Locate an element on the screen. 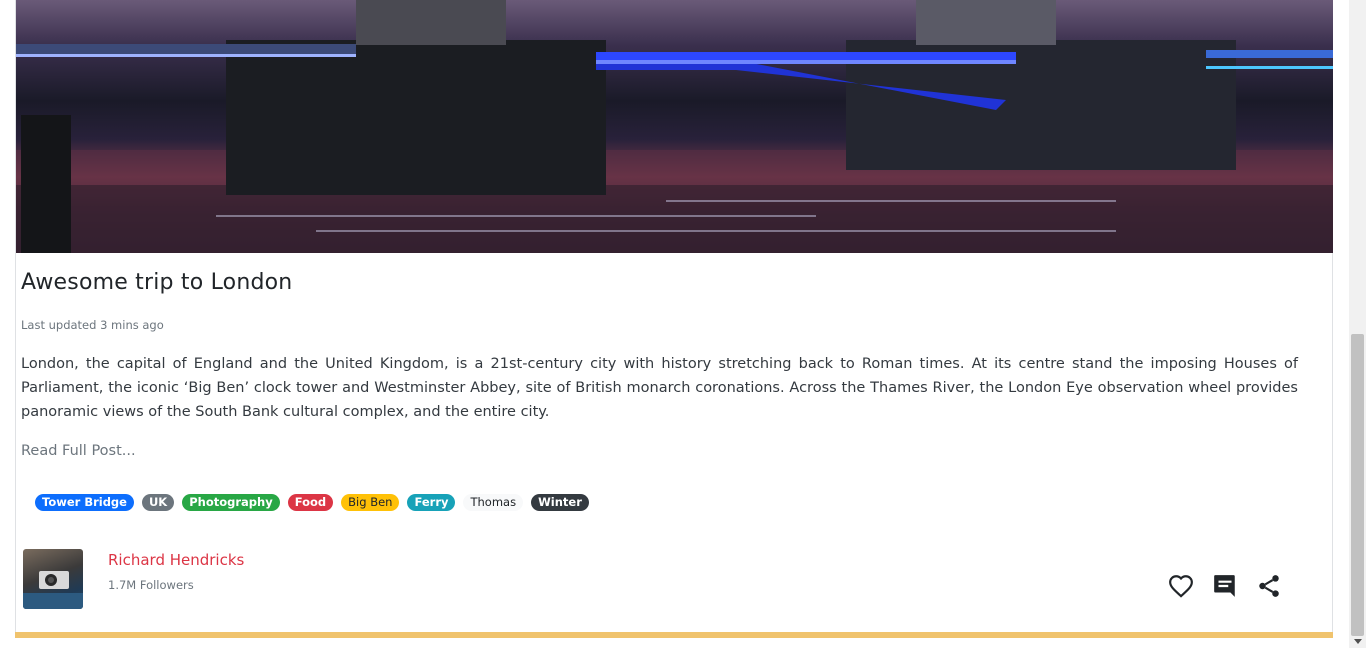 The height and width of the screenshot is (648, 1366). tag-thomas: Thomas is located at coordinates (493, 502).